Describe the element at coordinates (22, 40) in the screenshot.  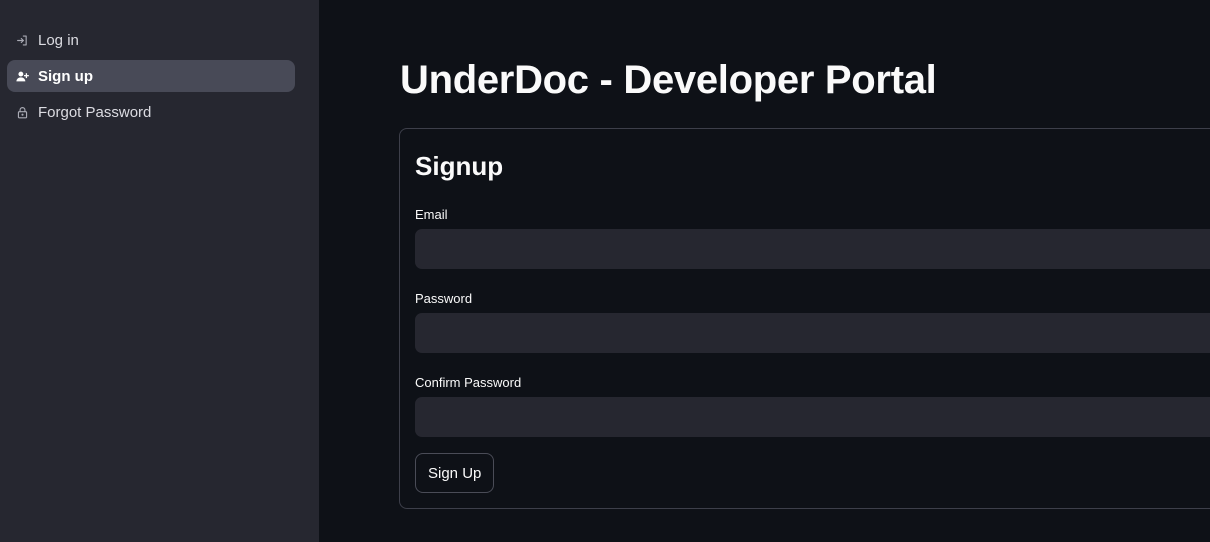
I see `login-icon` at that location.